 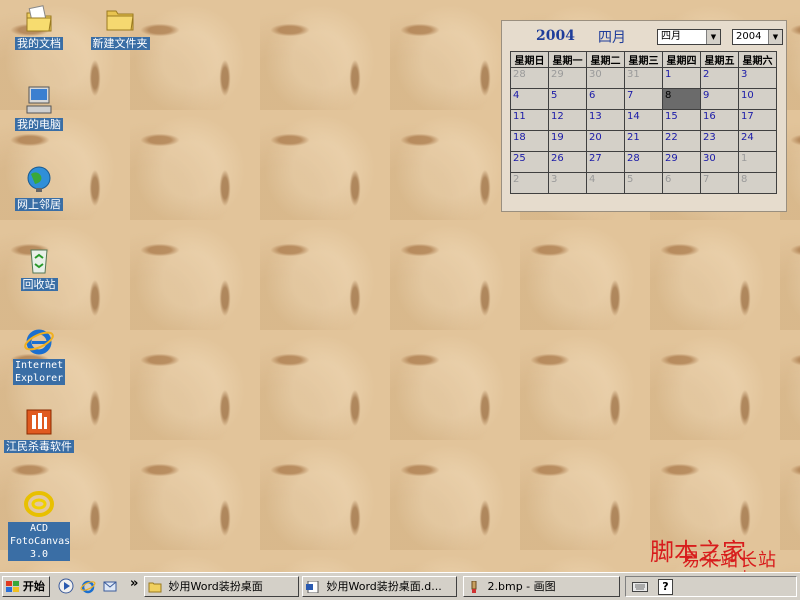 I want to click on start-label: 开始, so click(x=33, y=586).